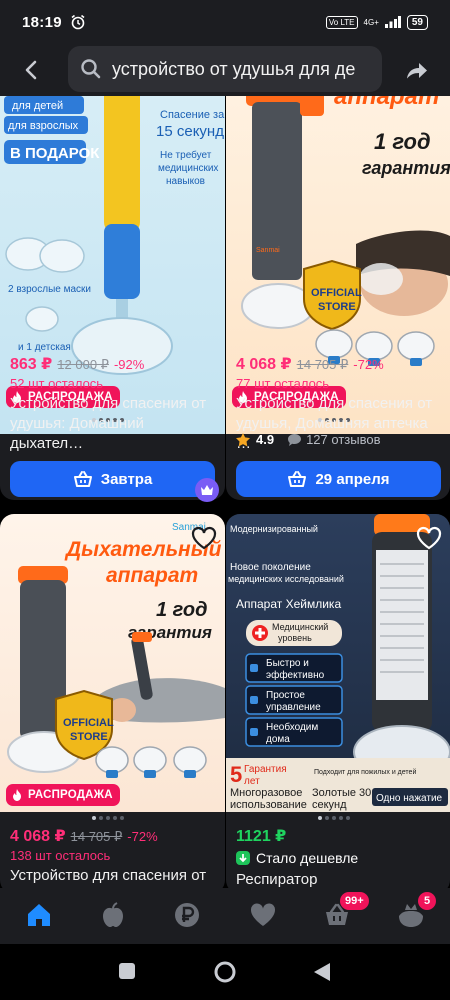  I want to click on alarm-icon, so click(78, 22).